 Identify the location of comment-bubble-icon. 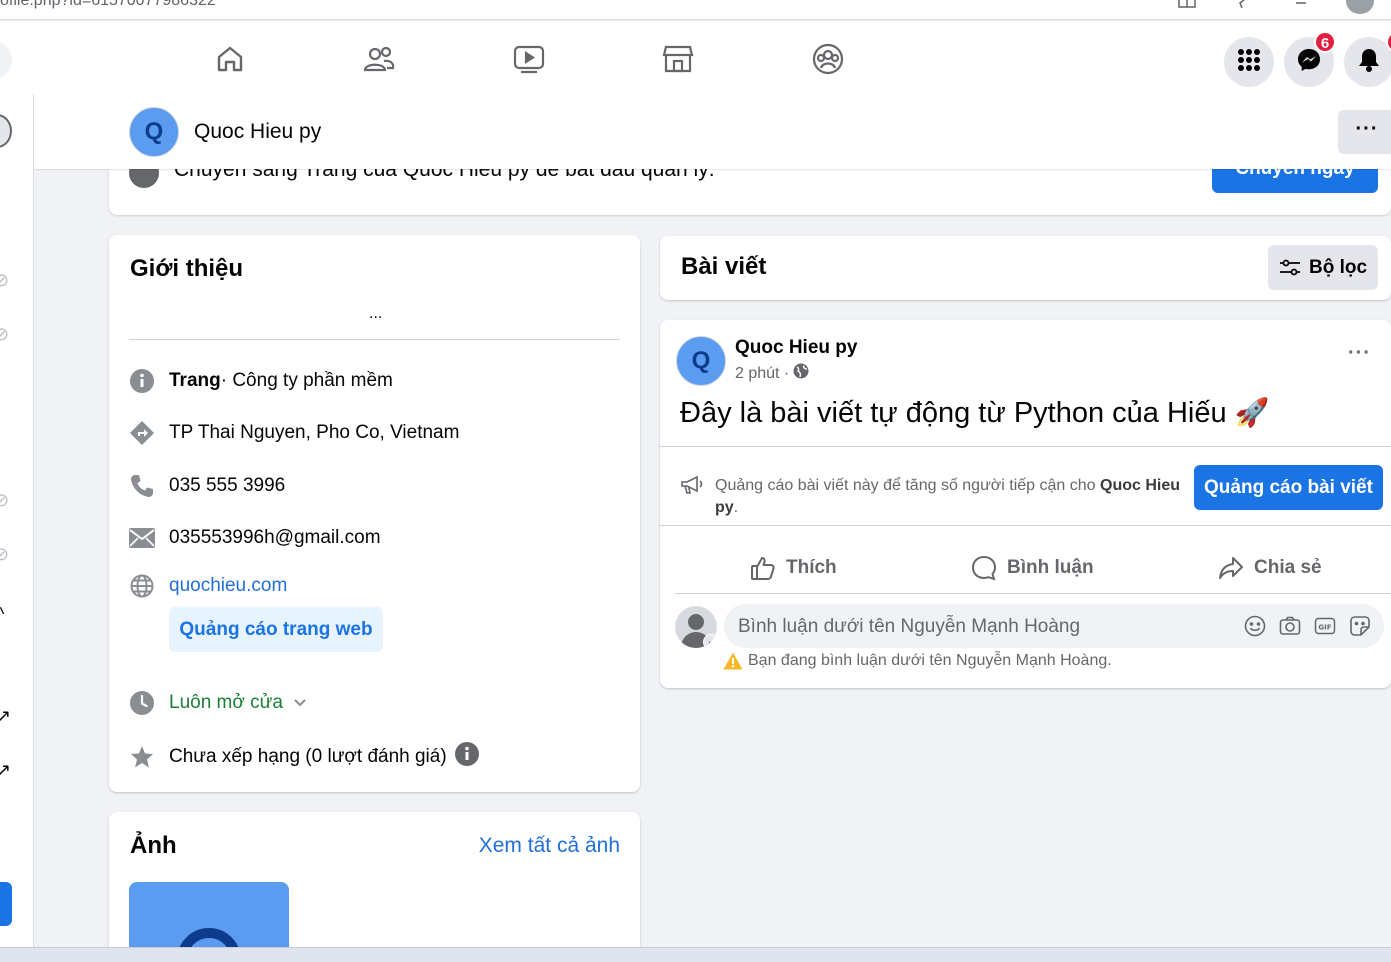
(984, 568).